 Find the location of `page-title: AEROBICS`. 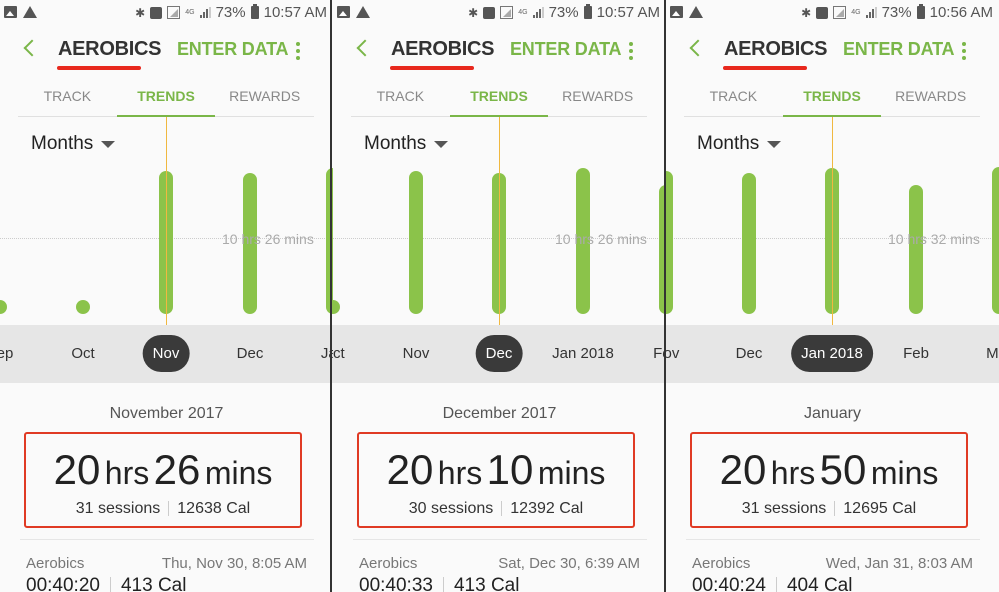

page-title: AEROBICS is located at coordinates (776, 49).